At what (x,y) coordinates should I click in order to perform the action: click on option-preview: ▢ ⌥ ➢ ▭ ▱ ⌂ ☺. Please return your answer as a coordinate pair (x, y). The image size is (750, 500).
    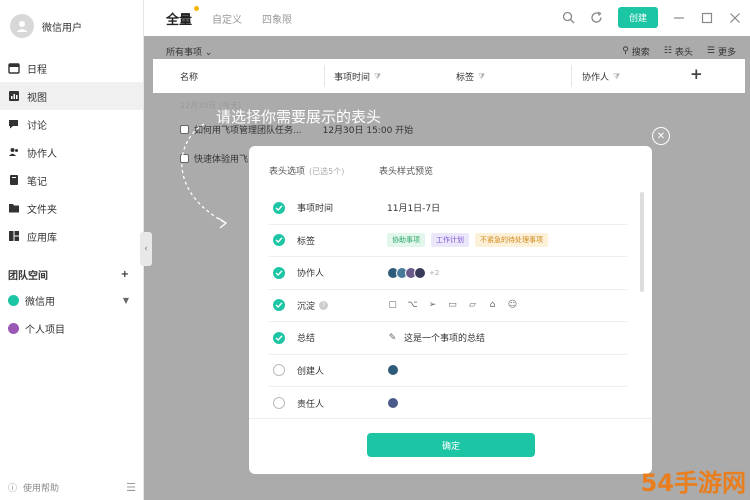
    Looking at the image, I should click on (452, 305).